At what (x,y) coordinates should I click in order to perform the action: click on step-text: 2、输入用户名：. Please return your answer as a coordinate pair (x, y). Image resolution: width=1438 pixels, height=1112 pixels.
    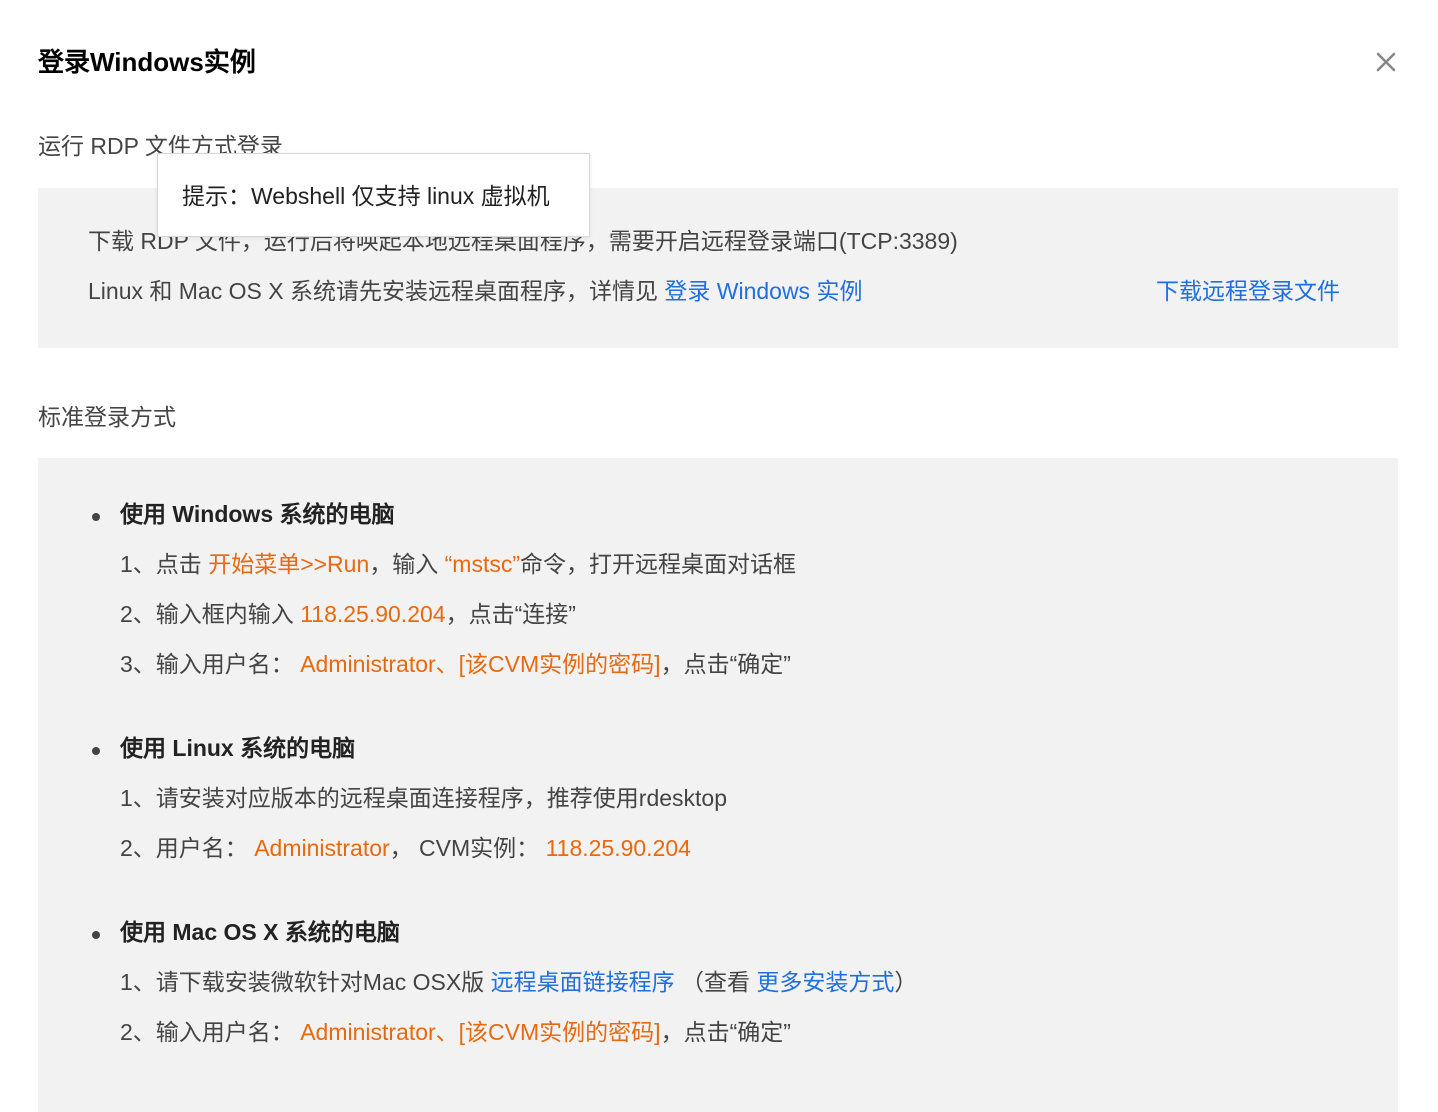
    Looking at the image, I should click on (210, 1032).